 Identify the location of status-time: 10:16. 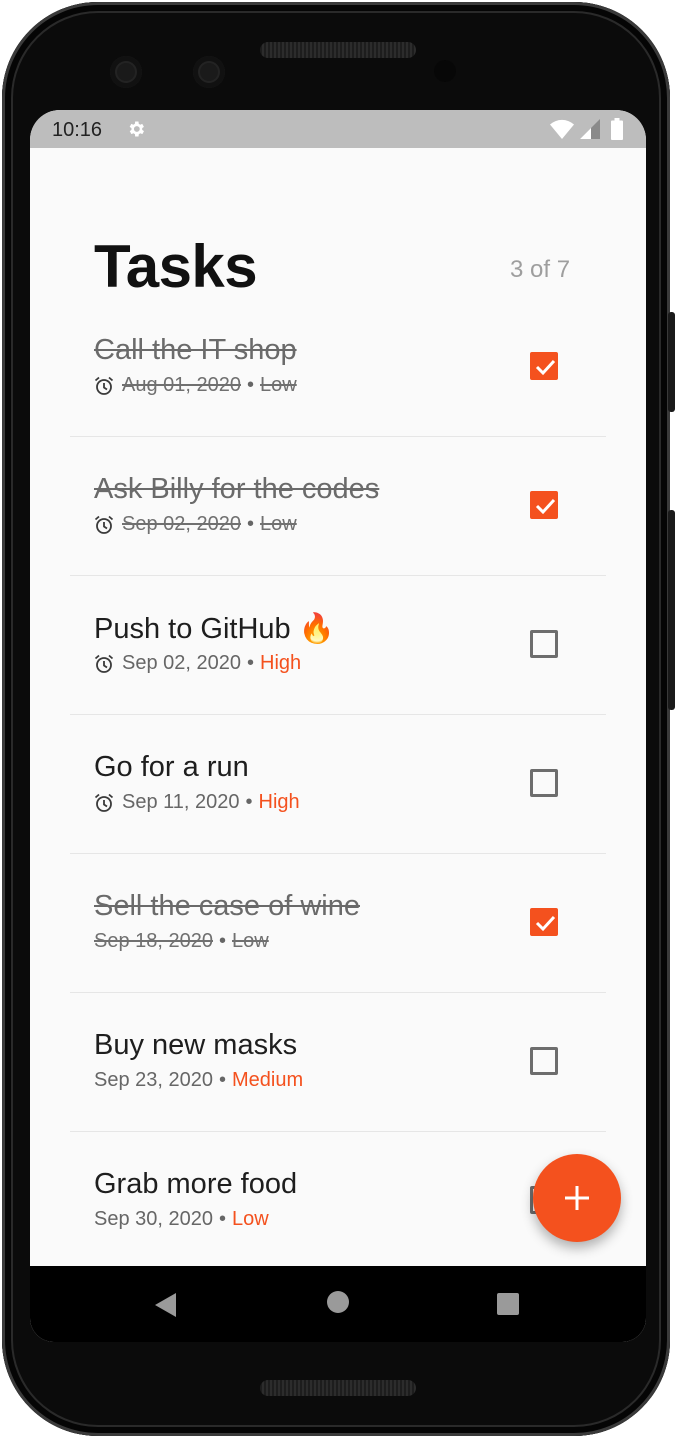
(77, 130).